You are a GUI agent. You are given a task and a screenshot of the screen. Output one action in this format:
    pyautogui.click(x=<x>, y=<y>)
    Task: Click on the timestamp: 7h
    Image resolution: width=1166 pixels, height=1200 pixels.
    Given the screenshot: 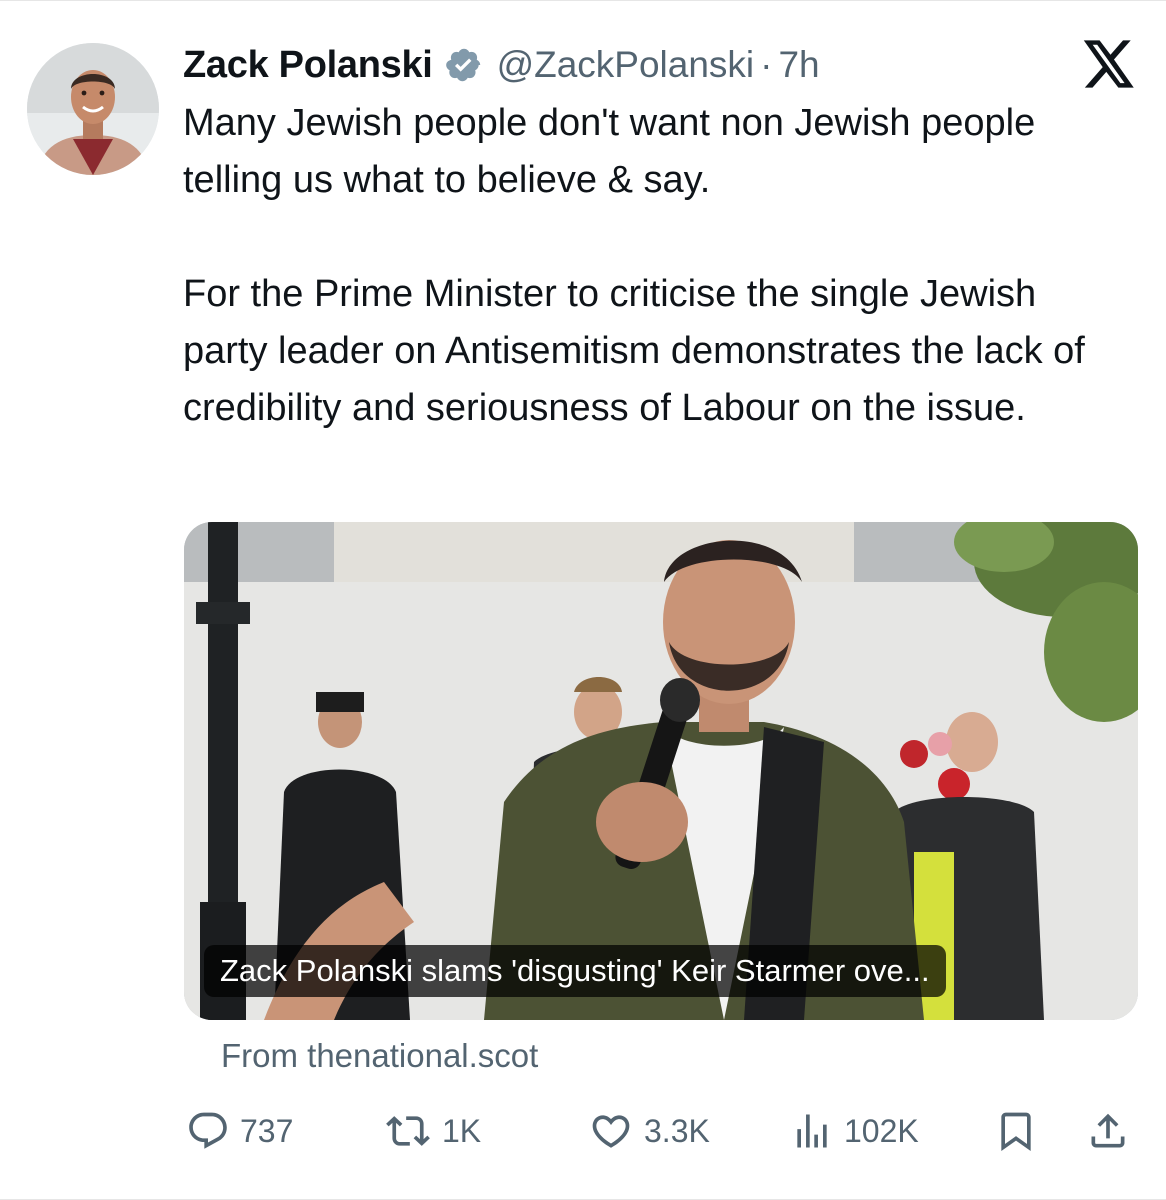 What is the action you would take?
    pyautogui.click(x=798, y=65)
    